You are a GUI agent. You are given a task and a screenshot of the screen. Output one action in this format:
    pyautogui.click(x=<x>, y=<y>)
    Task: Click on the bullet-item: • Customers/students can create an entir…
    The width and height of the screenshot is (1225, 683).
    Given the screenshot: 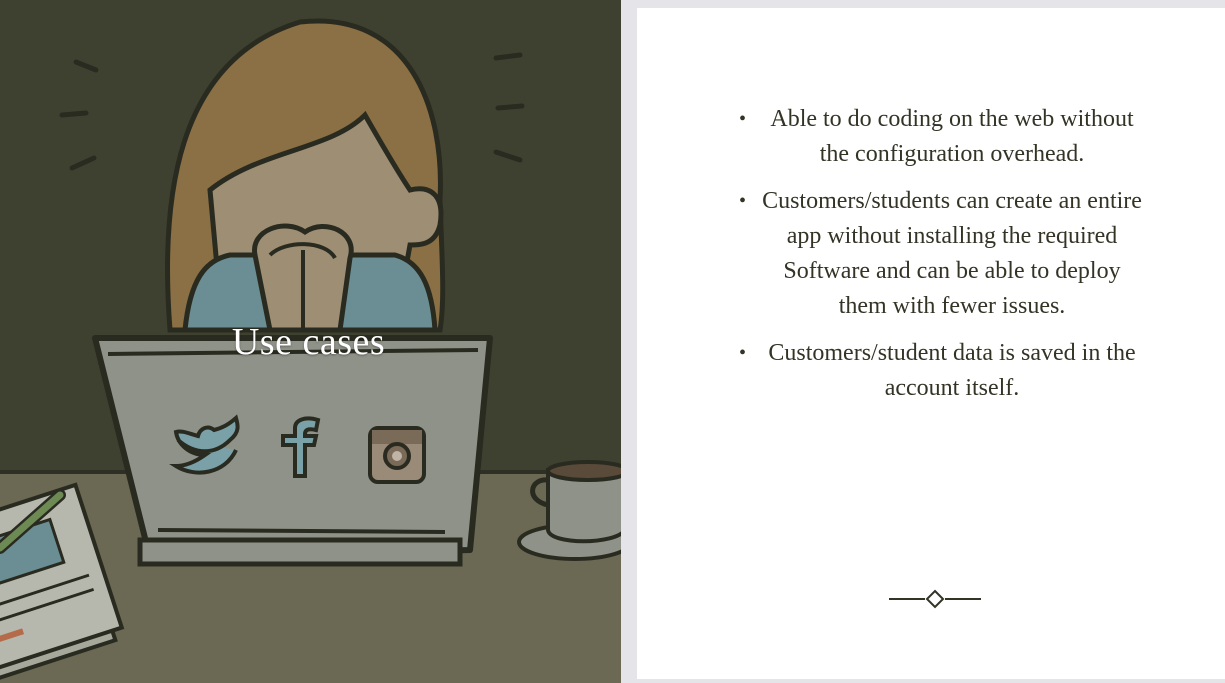 What is the action you would take?
    pyautogui.click(x=943, y=254)
    